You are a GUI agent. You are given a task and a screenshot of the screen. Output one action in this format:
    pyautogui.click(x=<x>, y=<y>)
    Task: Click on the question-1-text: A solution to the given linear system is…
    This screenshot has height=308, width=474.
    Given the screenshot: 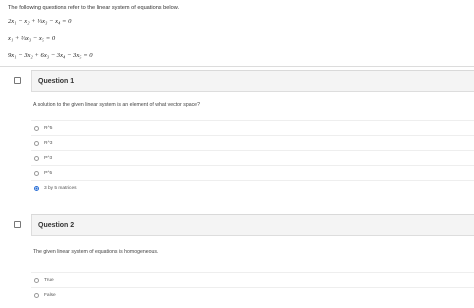 What is the action you would take?
    pyautogui.click(x=116, y=105)
    